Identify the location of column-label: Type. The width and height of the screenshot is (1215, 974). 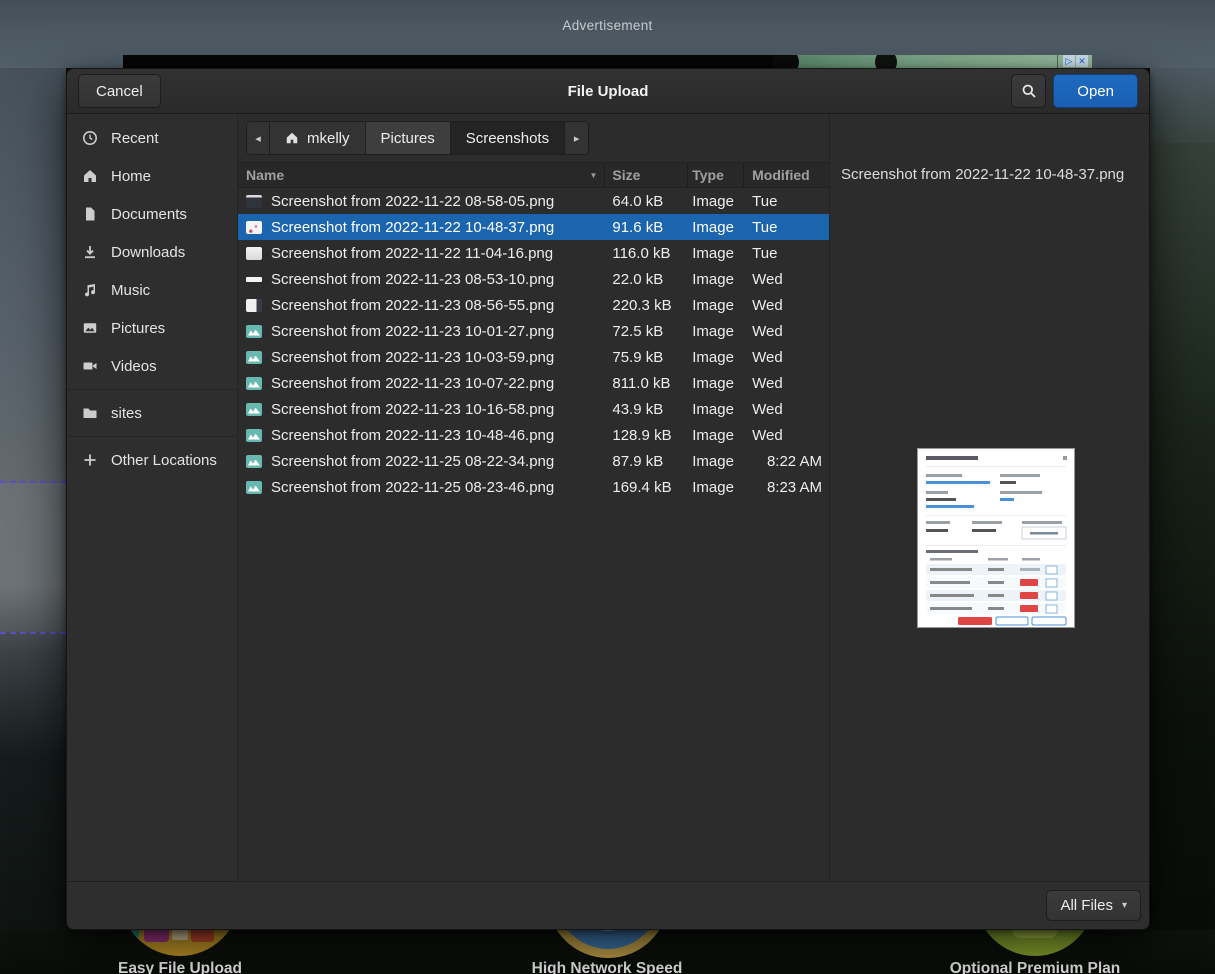
(708, 175).